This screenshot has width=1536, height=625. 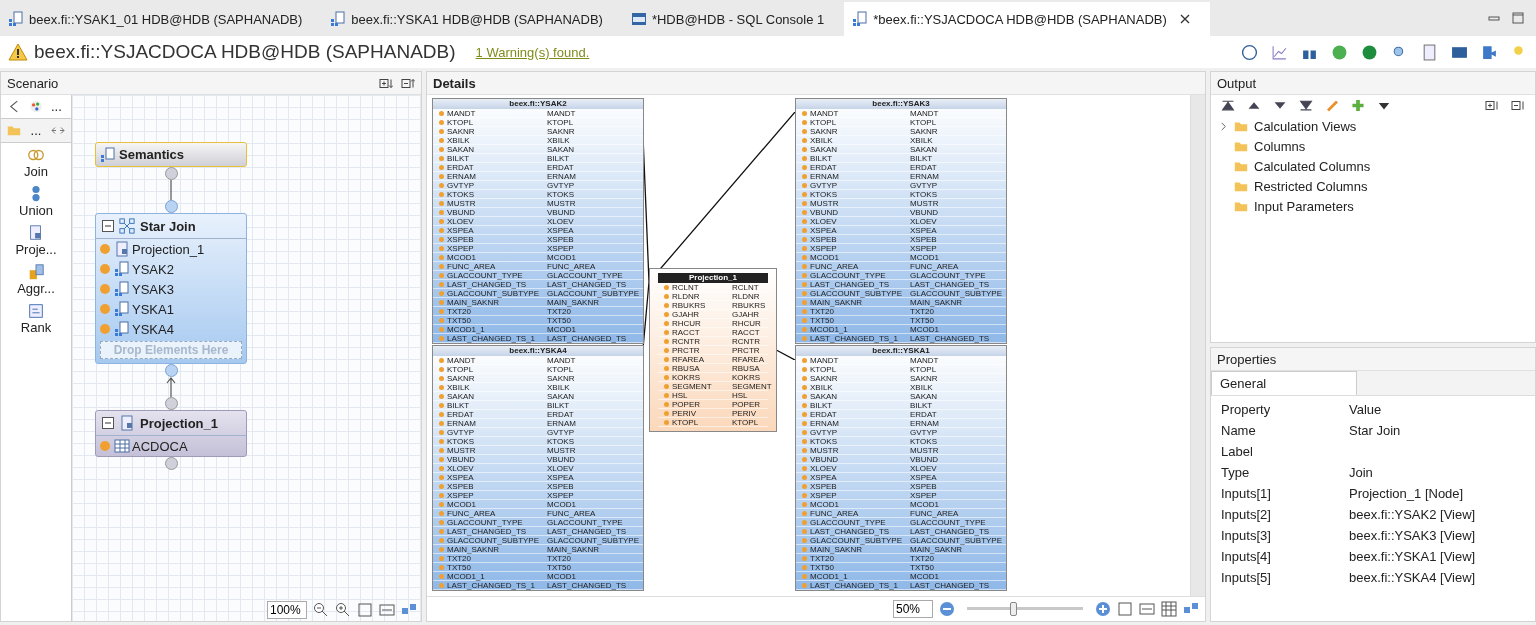 I want to click on maximize-icon, so click(x=1518, y=18).